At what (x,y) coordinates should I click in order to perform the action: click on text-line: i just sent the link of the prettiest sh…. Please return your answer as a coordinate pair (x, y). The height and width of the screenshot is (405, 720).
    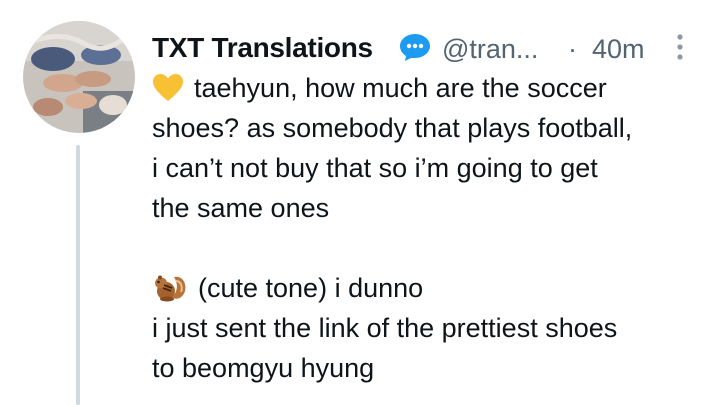
    Looking at the image, I should click on (385, 328).